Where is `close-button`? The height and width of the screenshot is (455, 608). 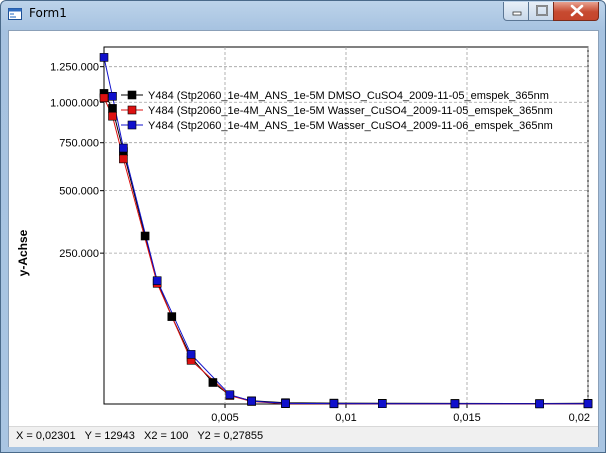 close-button is located at coordinates (576, 11).